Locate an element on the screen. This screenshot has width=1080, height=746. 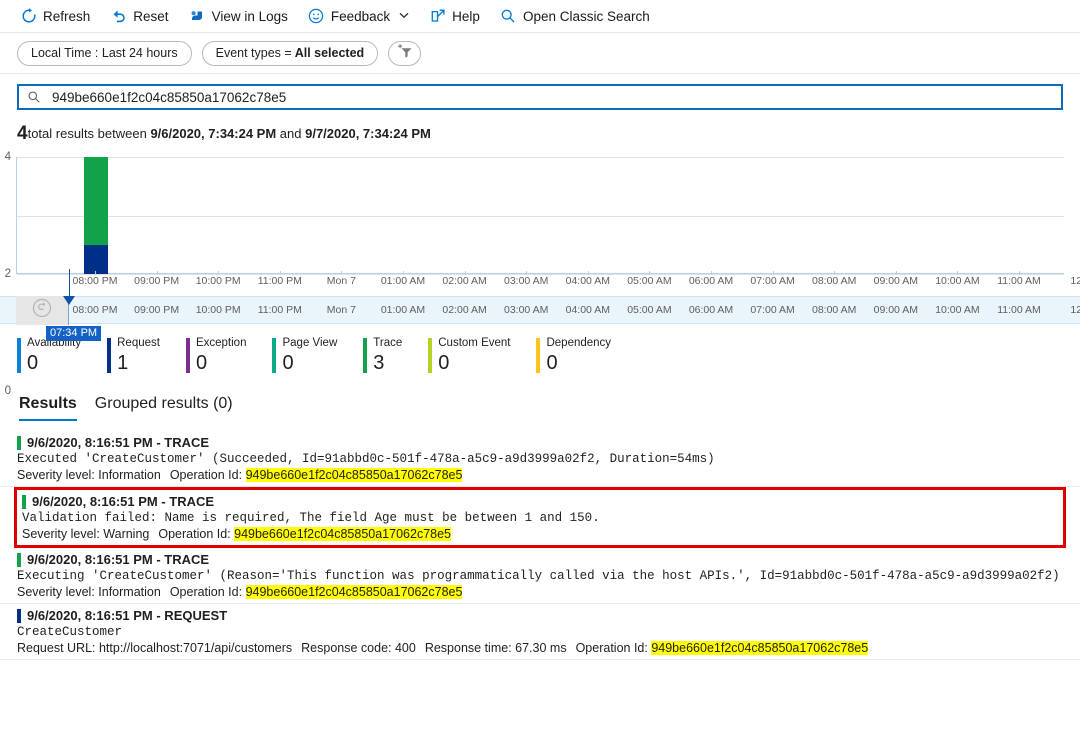
event-types-filter-pill: Event types = All selected is located at coordinates (290, 53).